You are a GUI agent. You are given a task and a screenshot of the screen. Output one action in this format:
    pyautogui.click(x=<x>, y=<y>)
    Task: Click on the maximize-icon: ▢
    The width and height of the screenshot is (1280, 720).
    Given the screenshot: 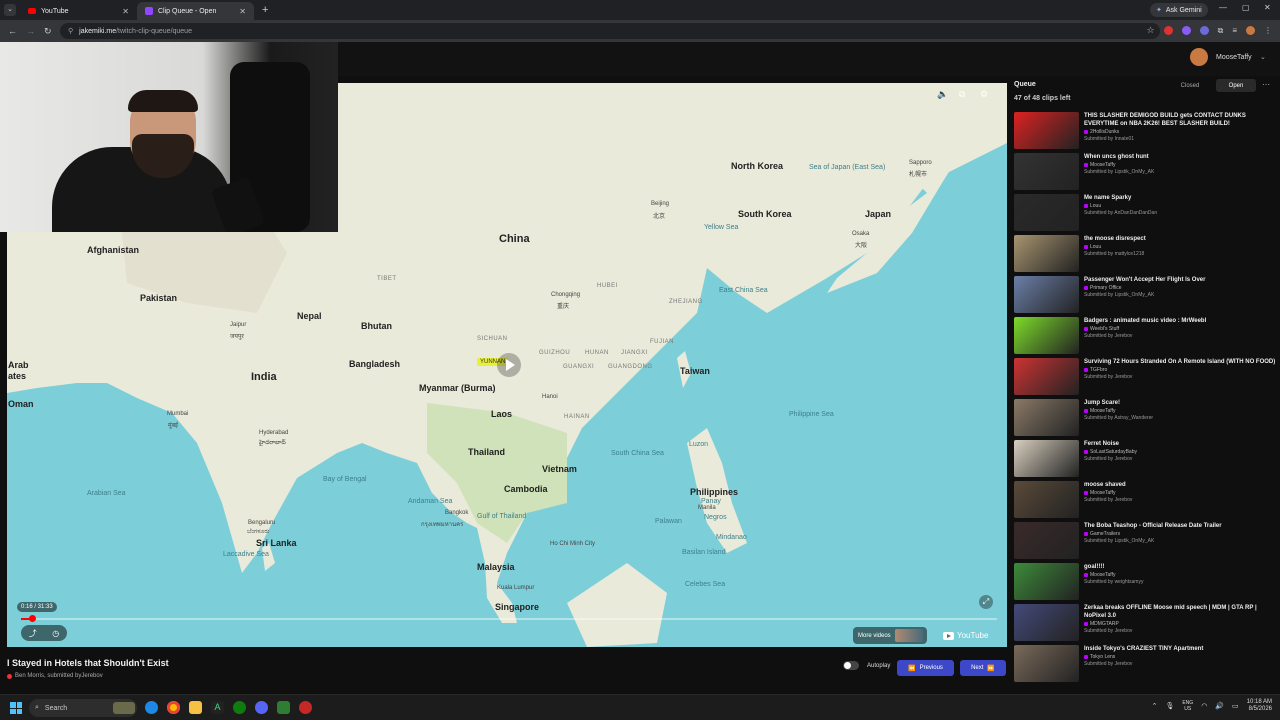 What is the action you would take?
    pyautogui.click(x=1246, y=7)
    